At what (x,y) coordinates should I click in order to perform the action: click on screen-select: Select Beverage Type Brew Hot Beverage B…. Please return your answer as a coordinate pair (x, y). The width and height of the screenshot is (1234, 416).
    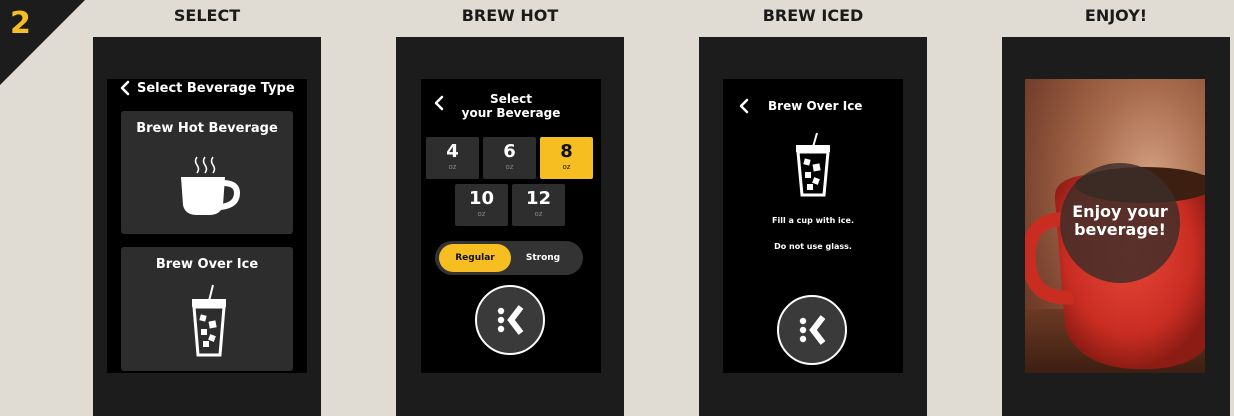
    Looking at the image, I should click on (207, 226).